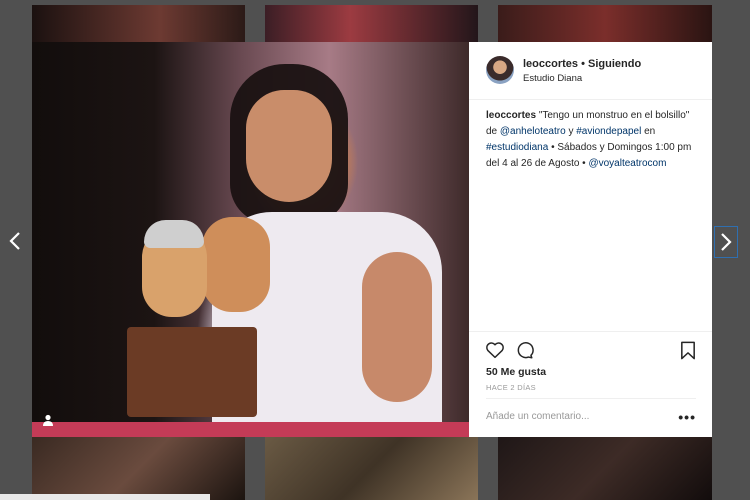 This screenshot has height=500, width=750. Describe the element at coordinates (48, 420) in the screenshot. I see `user-tag-icon` at that location.